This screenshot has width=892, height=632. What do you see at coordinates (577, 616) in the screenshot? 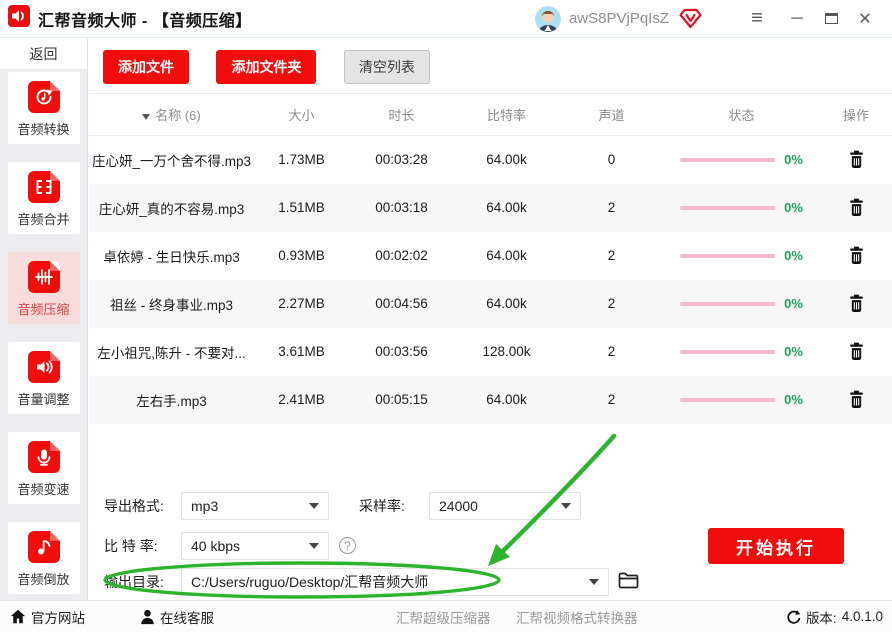
I see `video-converter-product-link: 汇帮视频格式转换器` at bounding box center [577, 616].